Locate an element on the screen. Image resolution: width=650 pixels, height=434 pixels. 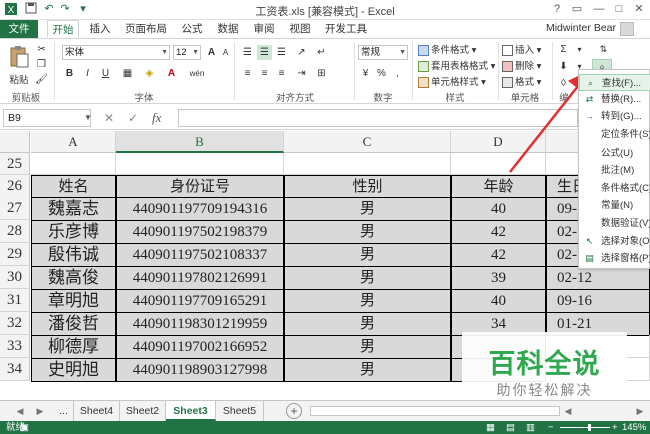
record-macro-icon: ▣ is located at coordinates (24, 427).